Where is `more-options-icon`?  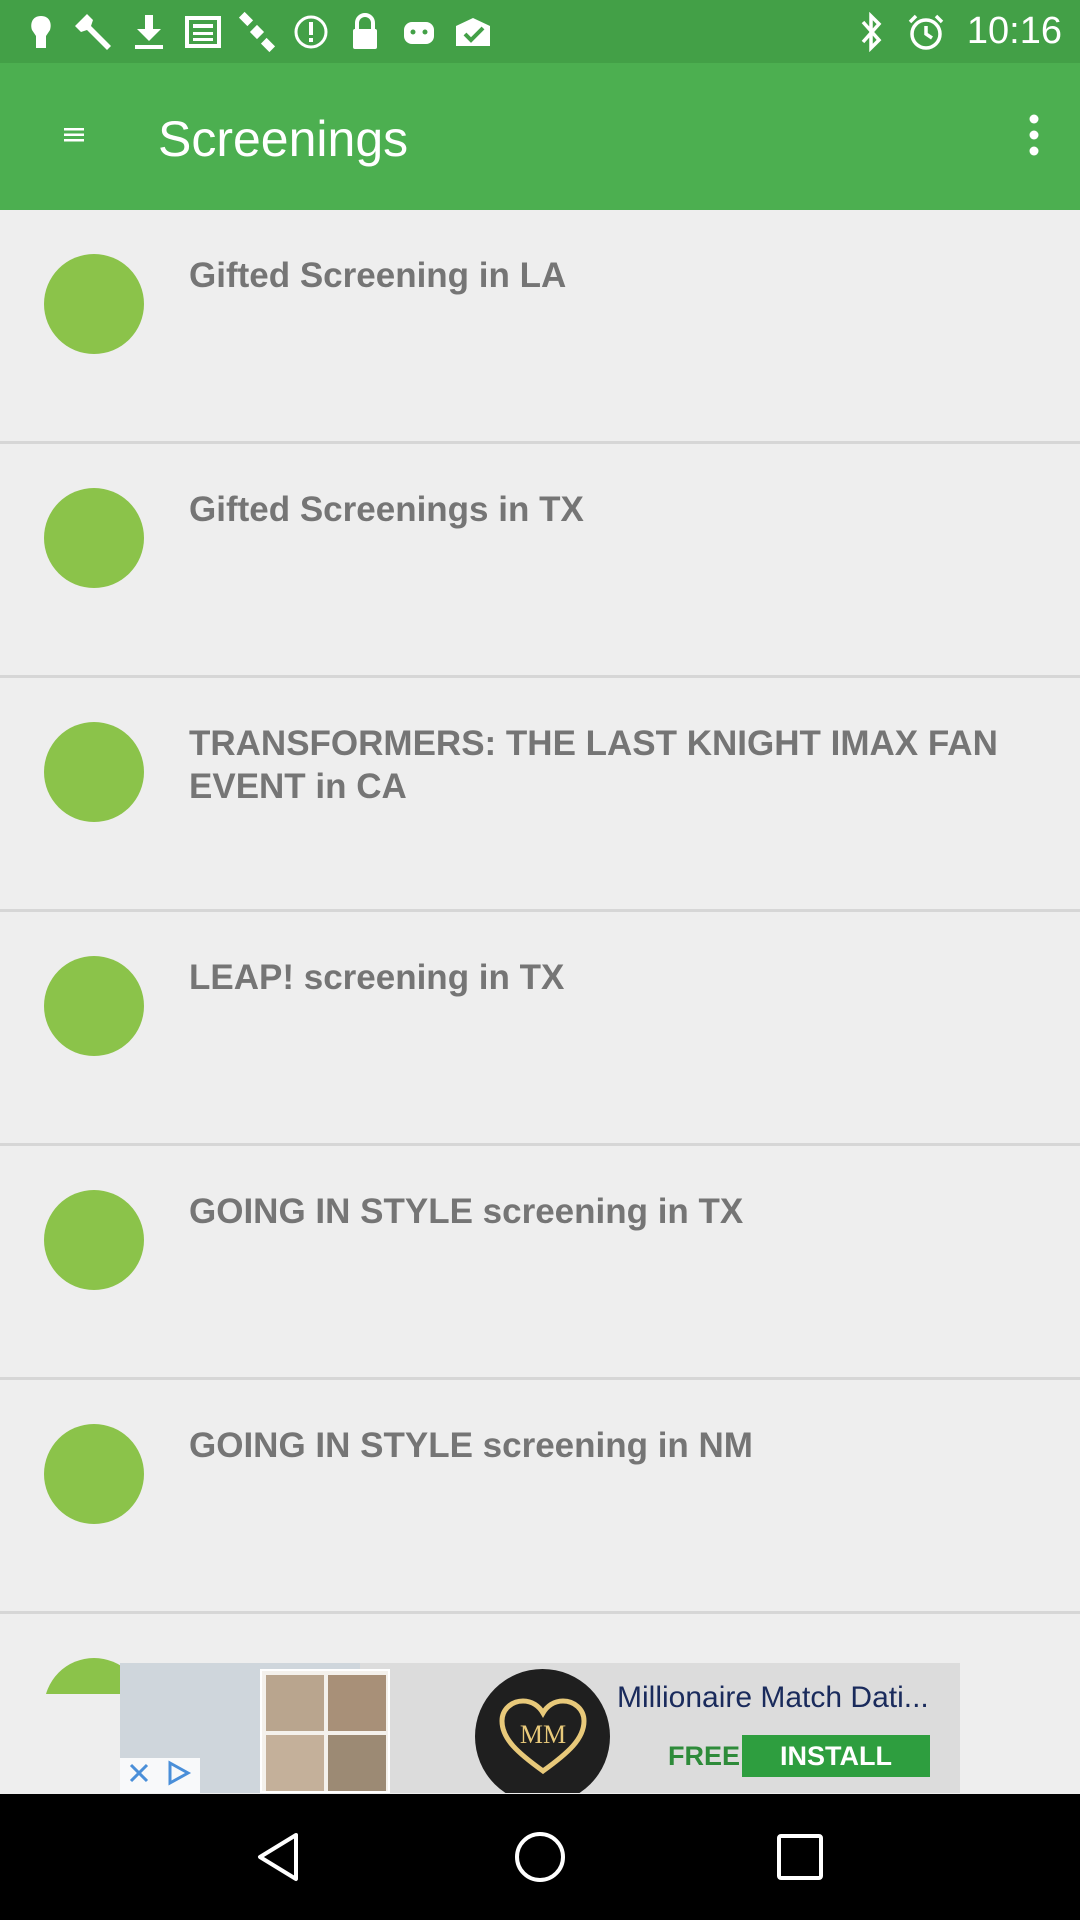
more-options-icon is located at coordinates (1034, 135).